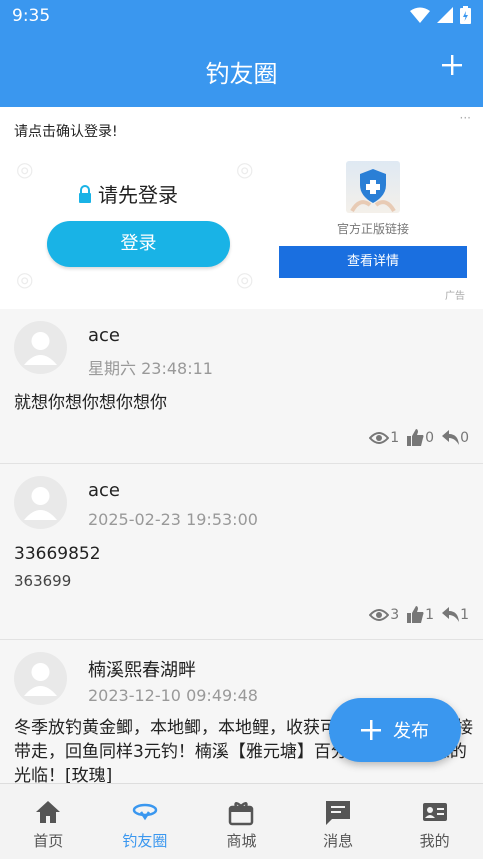 Image resolution: width=483 pixels, height=859 pixels. I want to click on shield-image, so click(373, 187).